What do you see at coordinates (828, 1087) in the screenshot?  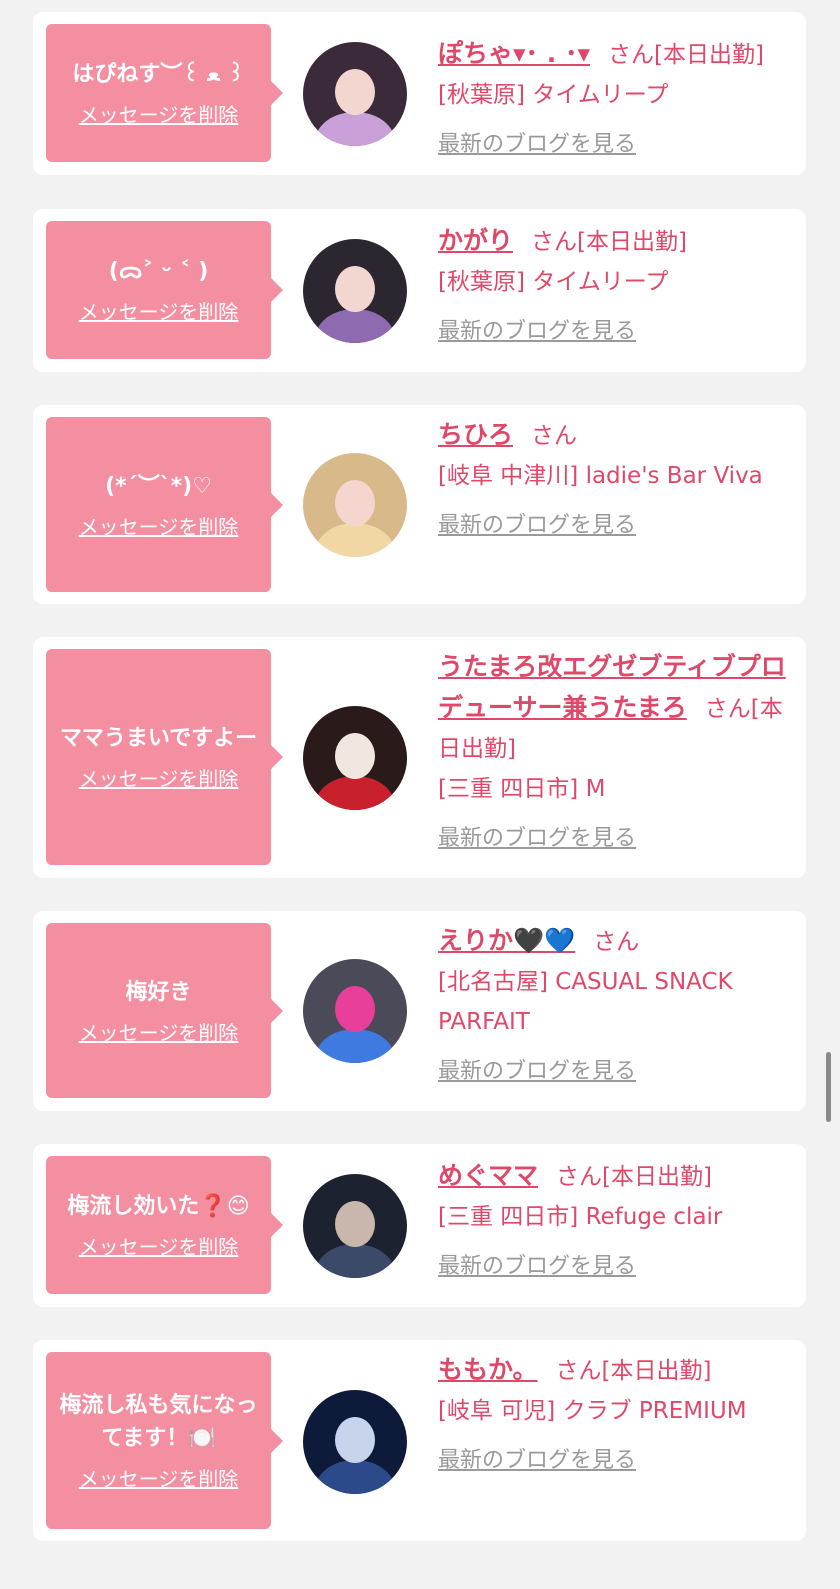 I see `scrollbar` at bounding box center [828, 1087].